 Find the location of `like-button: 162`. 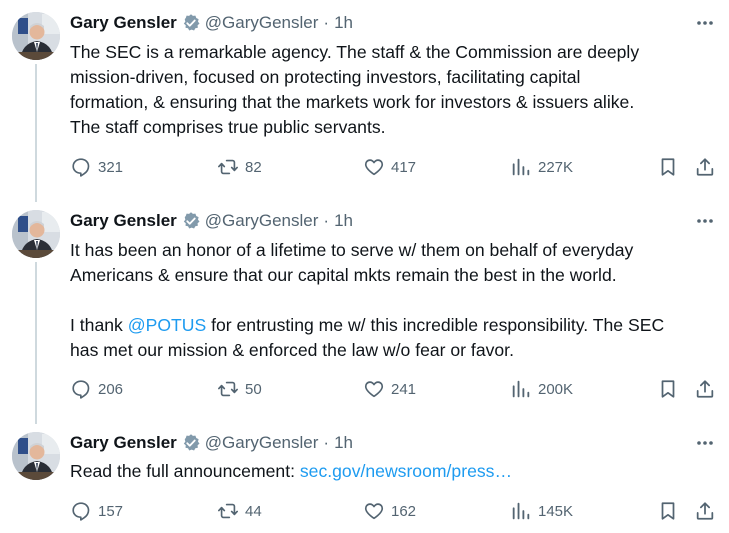

like-button: 162 is located at coordinates (389, 511).